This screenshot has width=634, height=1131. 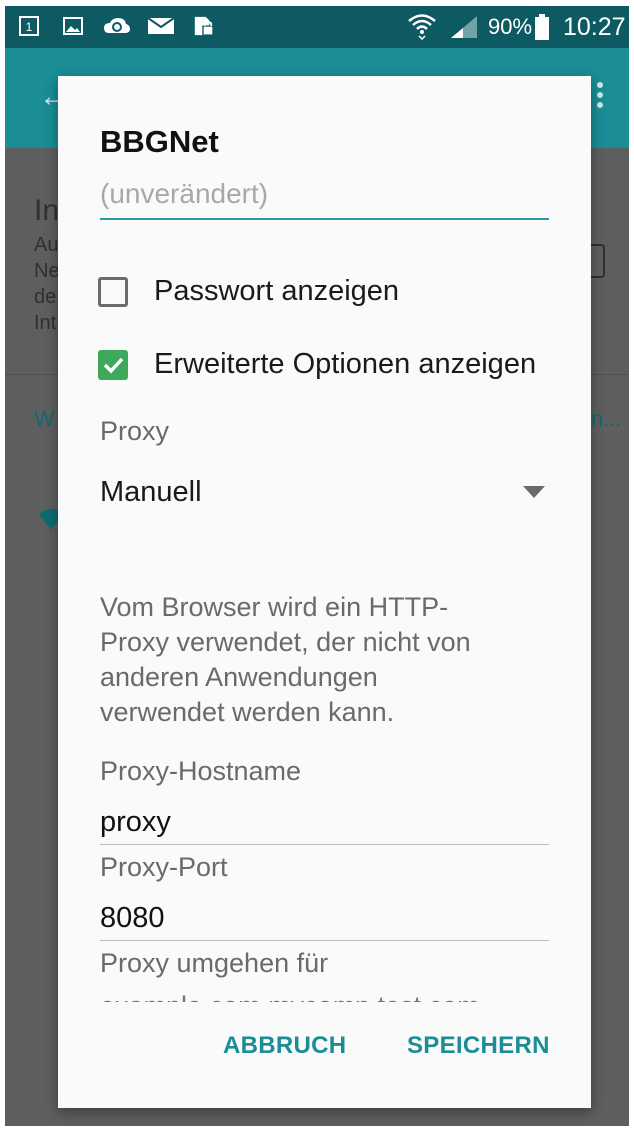 What do you see at coordinates (214, 963) in the screenshot?
I see `proxy-bypass-label: Proxy umgehen für` at bounding box center [214, 963].